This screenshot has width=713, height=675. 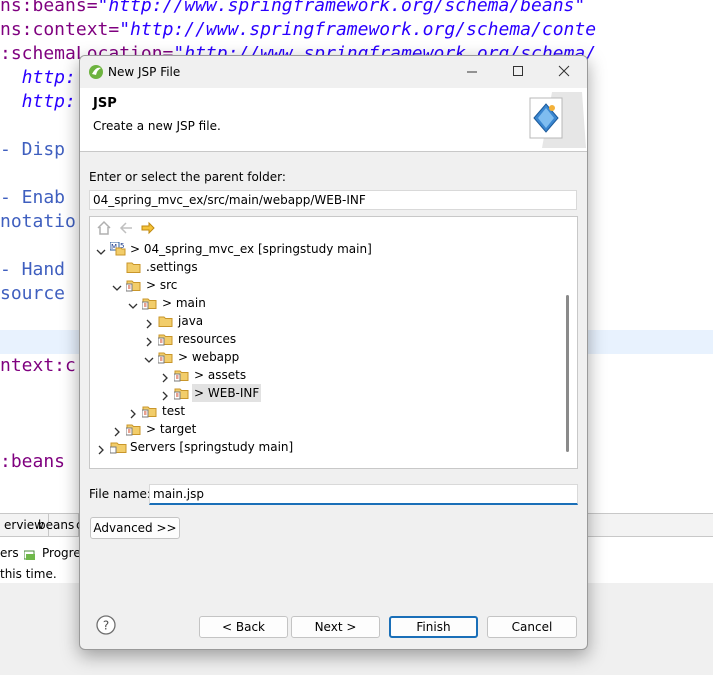 I want to click on tree-row: .settings, so click(x=325, y=267).